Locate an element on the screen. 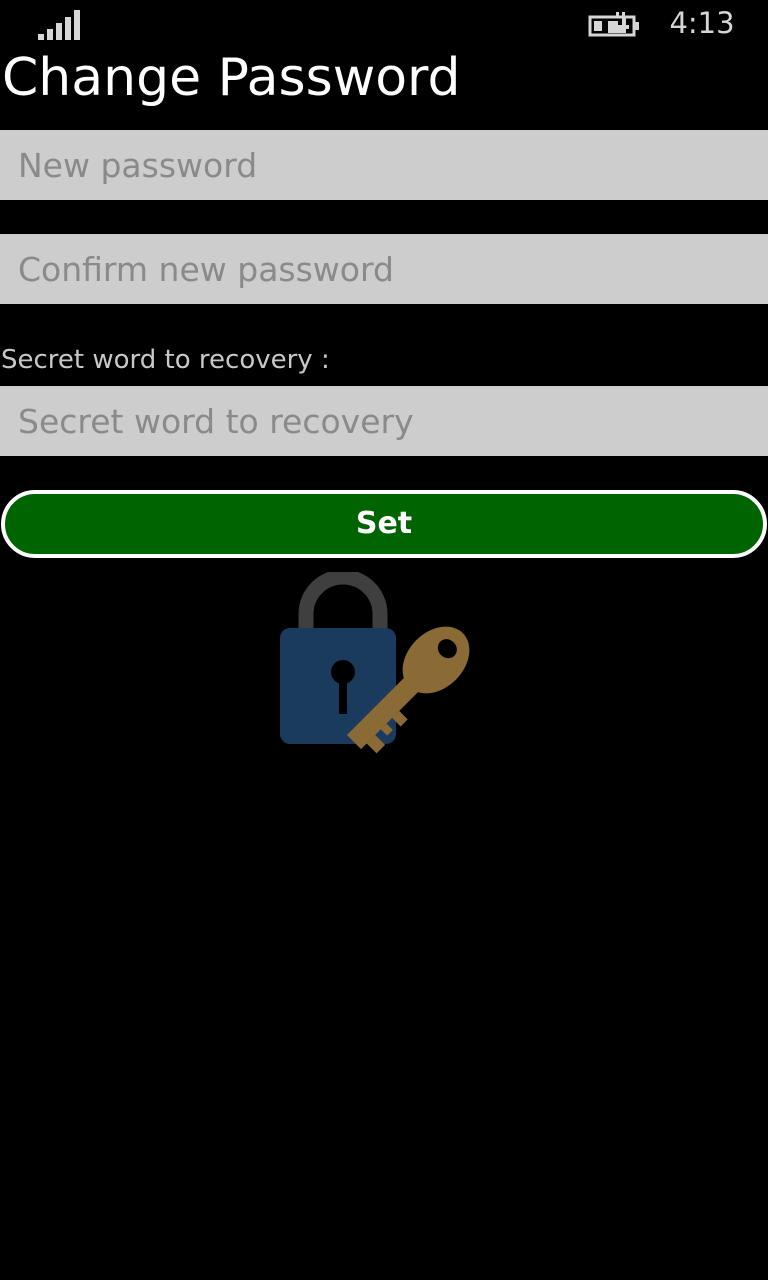 The width and height of the screenshot is (768, 1280). status-bar: 4:13 is located at coordinates (384, 25).